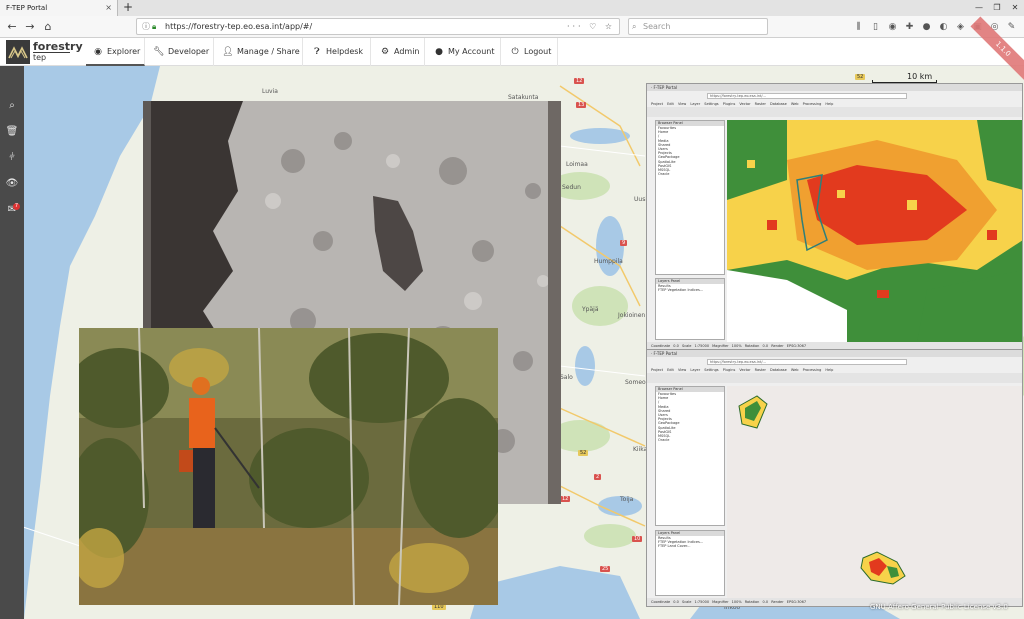 Image resolution: width=1024 pixels, height=619 pixels. Describe the element at coordinates (858, 27) in the screenshot. I see `library-icon: ⫼` at that location.